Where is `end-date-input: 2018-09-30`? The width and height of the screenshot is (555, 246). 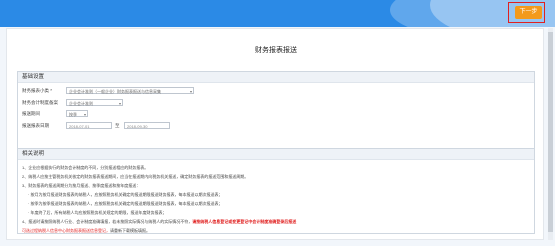 end-date-input: 2018-09-30 is located at coordinates (147, 125).